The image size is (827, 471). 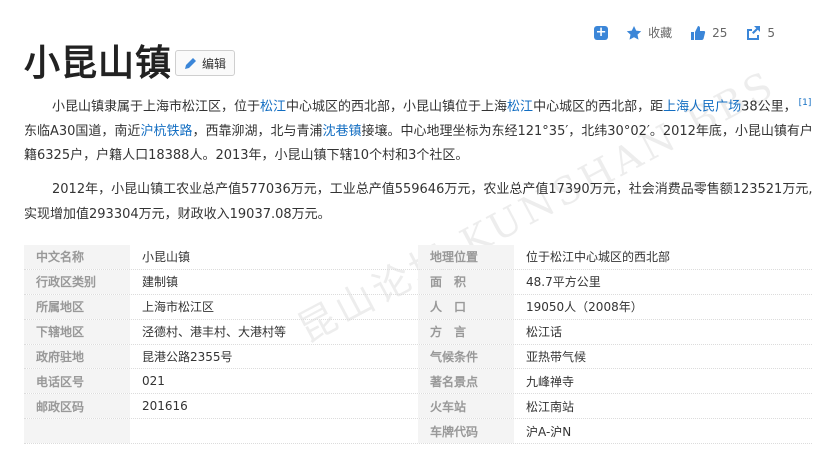 I want to click on page-title: 小昆山镇, so click(x=98, y=63).